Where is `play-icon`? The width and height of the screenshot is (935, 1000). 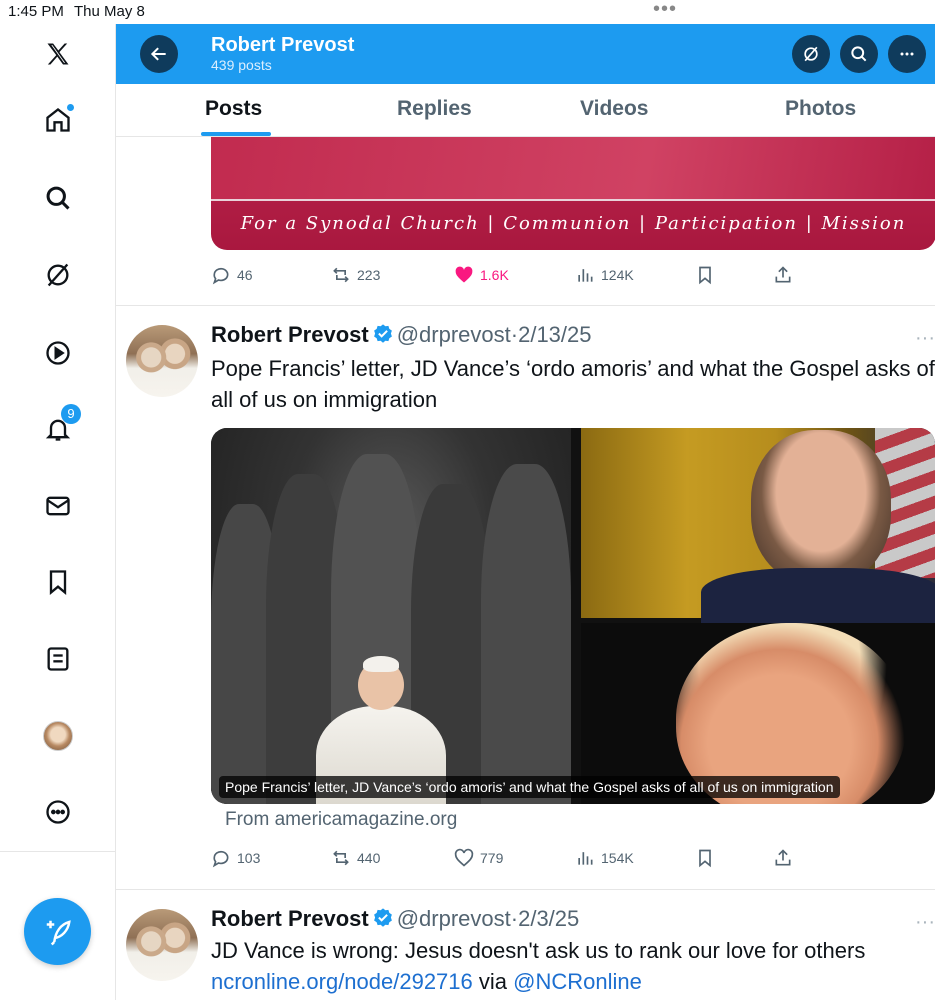
play-icon is located at coordinates (58, 353).